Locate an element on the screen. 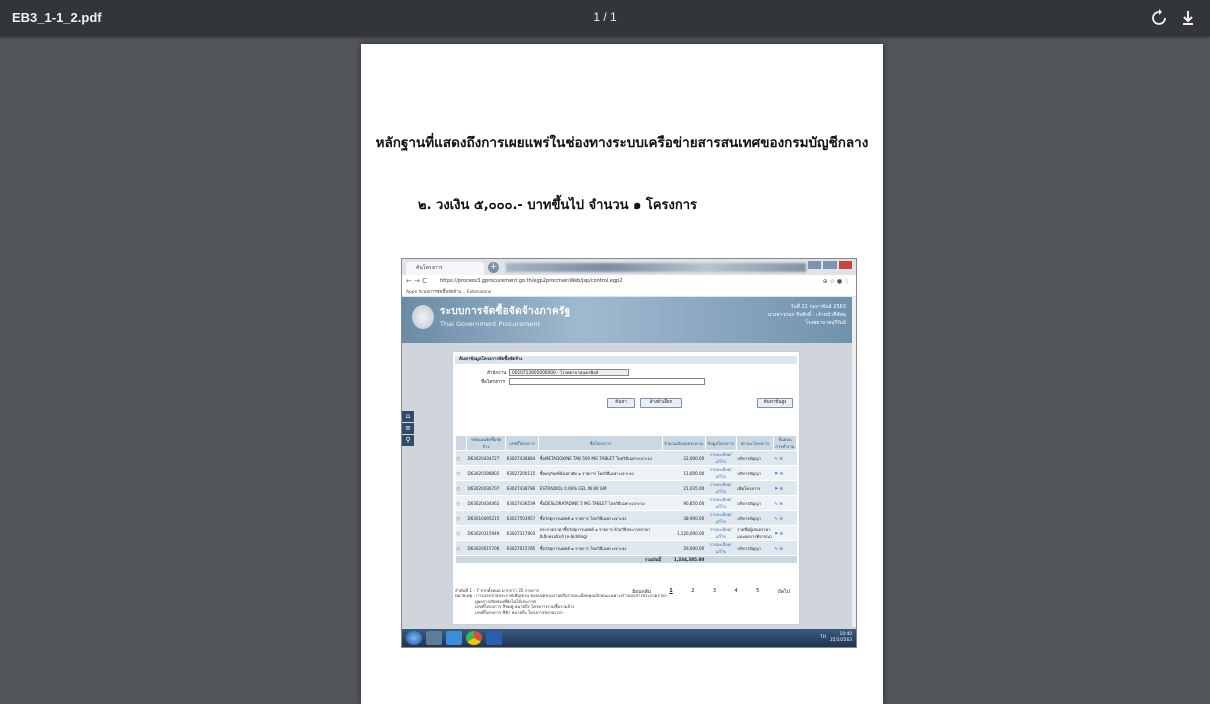 Image resolution: width=1210 pixels, height=704 pixels. col-info: ข้อมูลโครงการ is located at coordinates (720, 443).